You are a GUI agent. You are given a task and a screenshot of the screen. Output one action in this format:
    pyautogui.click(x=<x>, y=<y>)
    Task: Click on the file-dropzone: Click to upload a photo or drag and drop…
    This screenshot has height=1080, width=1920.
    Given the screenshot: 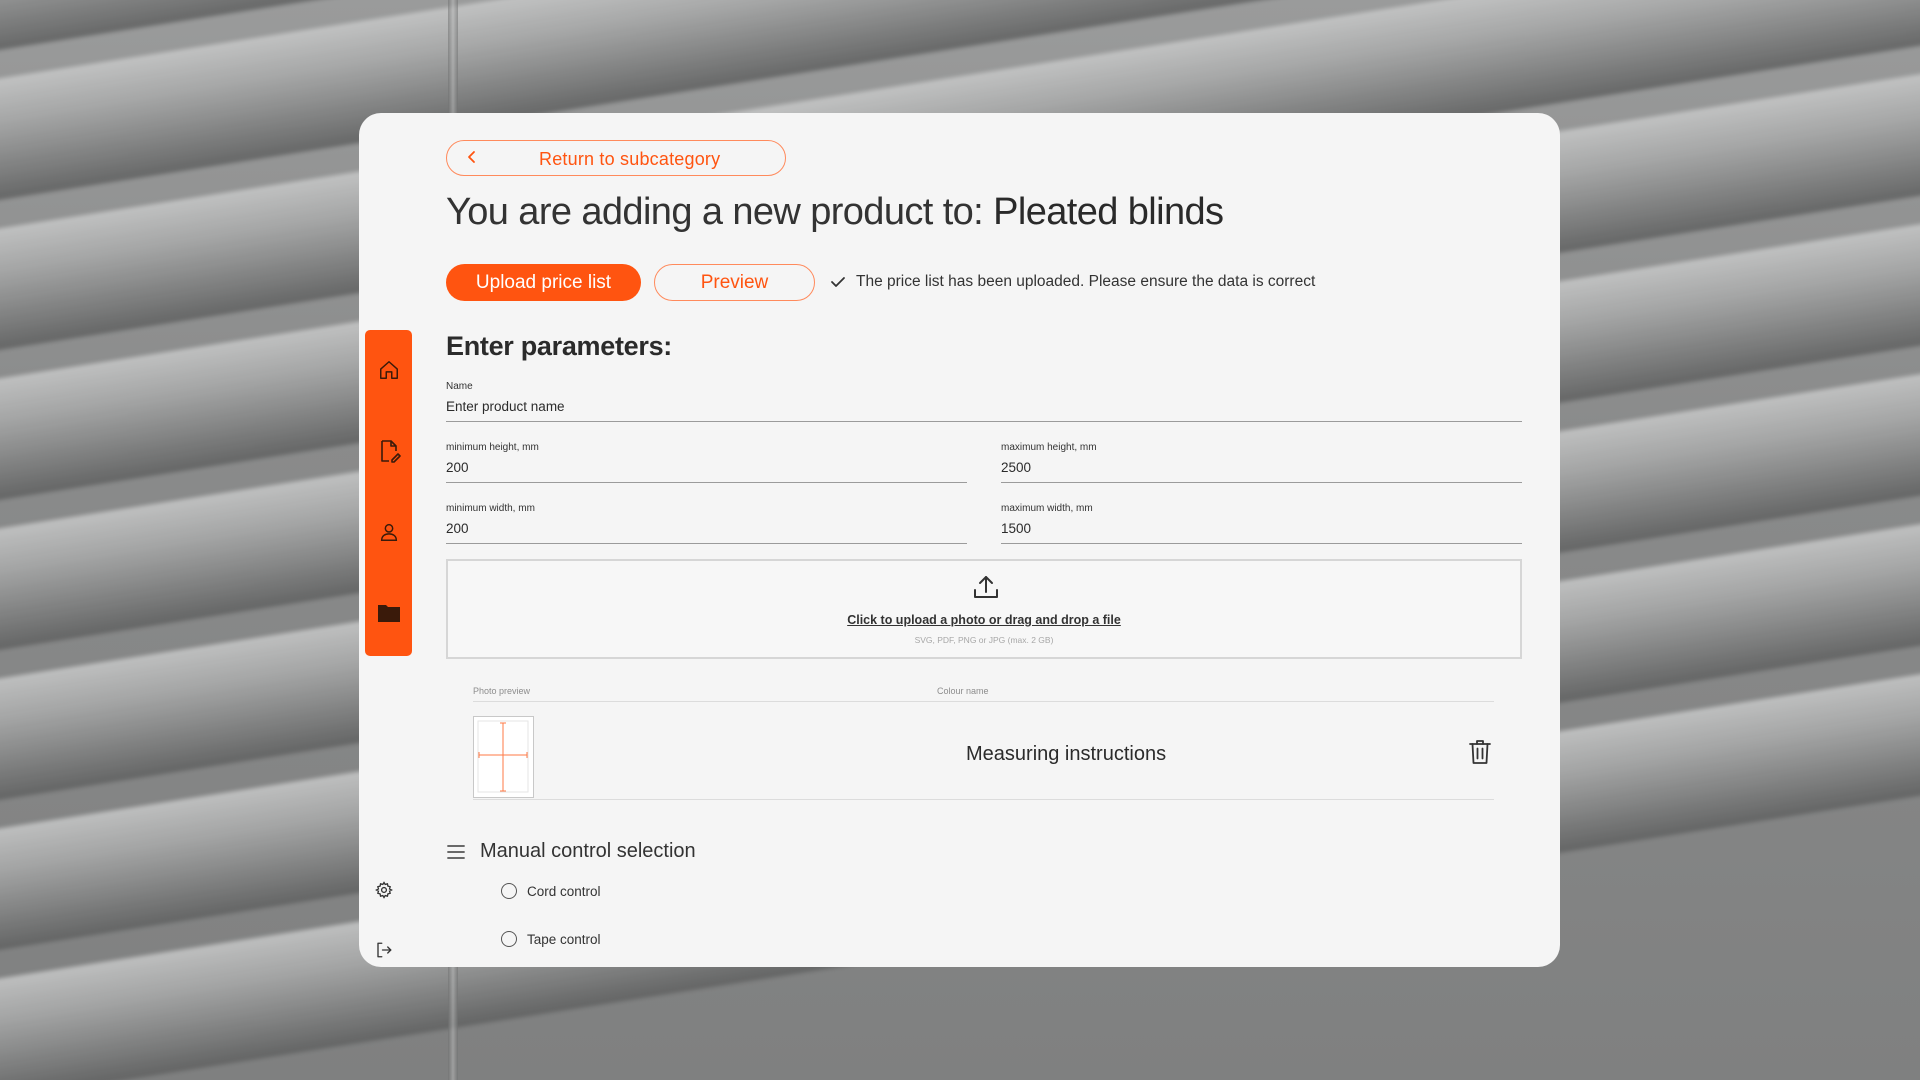 What is the action you would take?
    pyautogui.click(x=984, y=609)
    